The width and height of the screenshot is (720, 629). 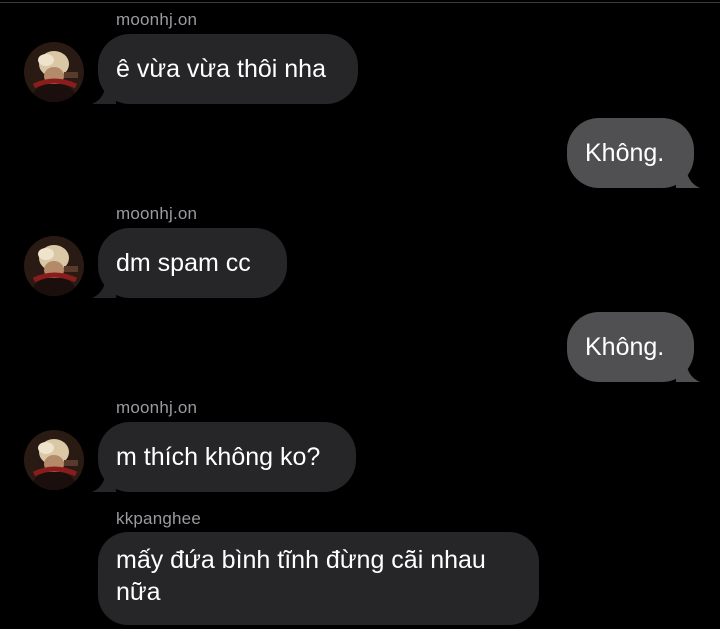 I want to click on message-text: ê vừa vừa thôi nha, so click(x=221, y=69).